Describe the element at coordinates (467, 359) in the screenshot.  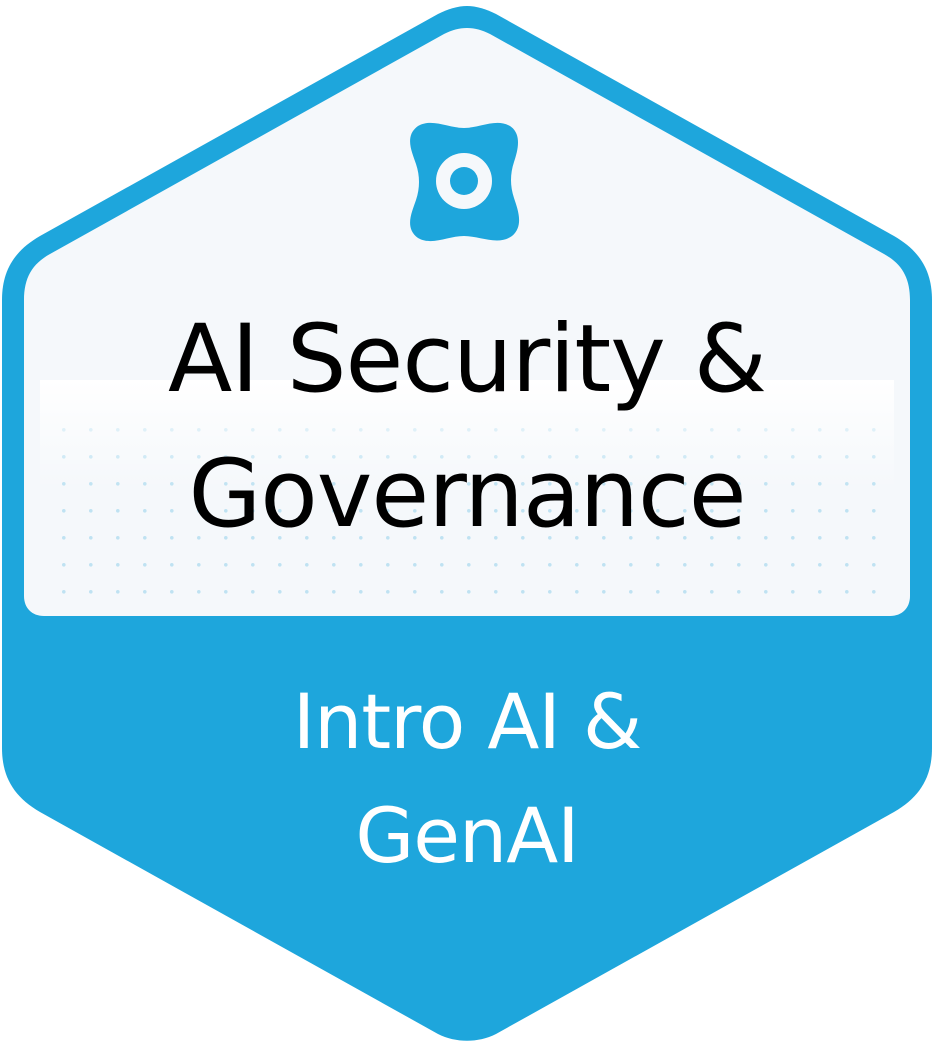
I see `badge-title-line-1: AI Security &` at that location.